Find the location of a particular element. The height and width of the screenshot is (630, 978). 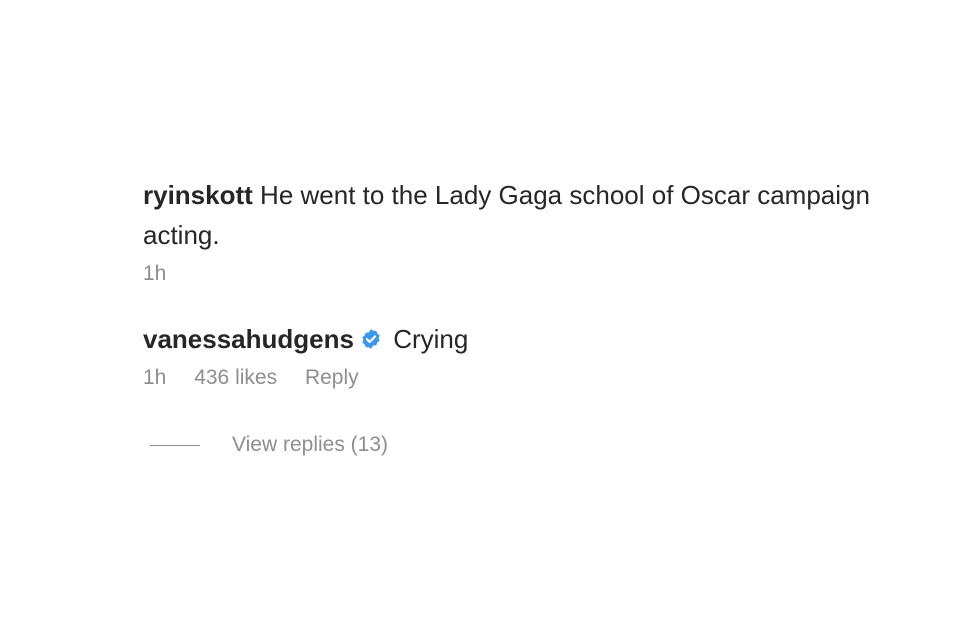

comment-meta: 1h is located at coordinates (543, 274).